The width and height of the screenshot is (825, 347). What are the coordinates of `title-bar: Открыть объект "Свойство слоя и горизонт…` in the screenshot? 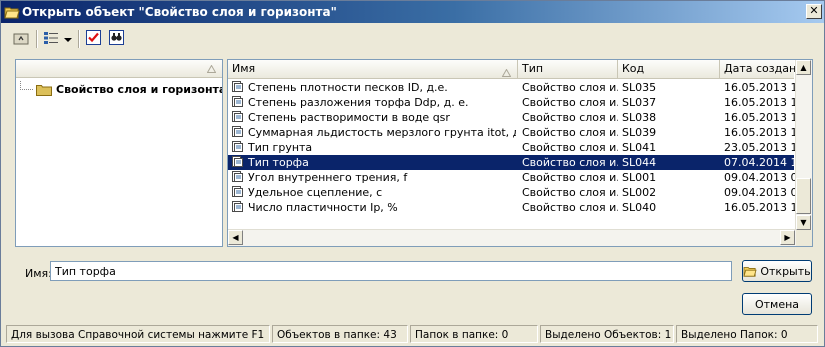 It's located at (412, 12).